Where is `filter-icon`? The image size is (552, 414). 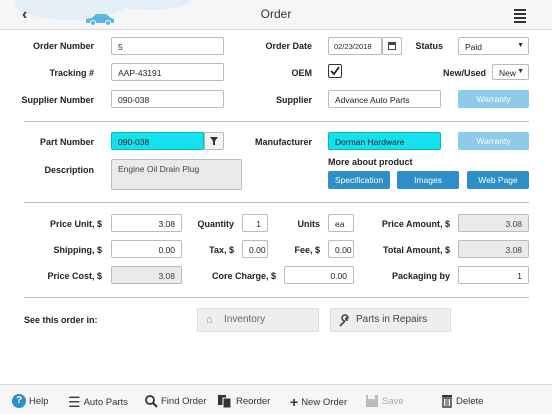 filter-icon is located at coordinates (214, 141).